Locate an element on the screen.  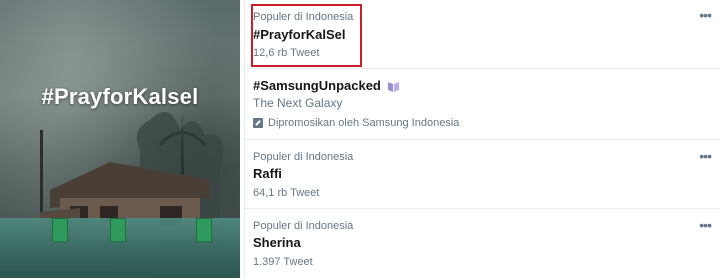
photo-hashtag-text: #PrayforKalsel is located at coordinates (120, 96).